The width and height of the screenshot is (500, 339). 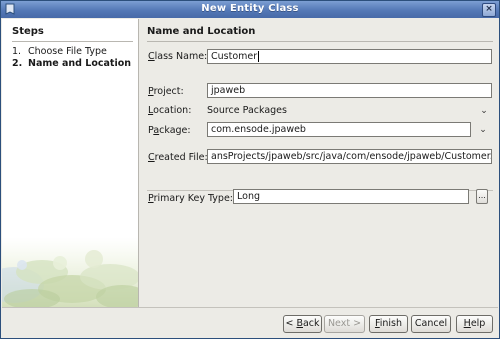 I want to click on title-bar: New Entity Class ×, so click(x=250, y=9).